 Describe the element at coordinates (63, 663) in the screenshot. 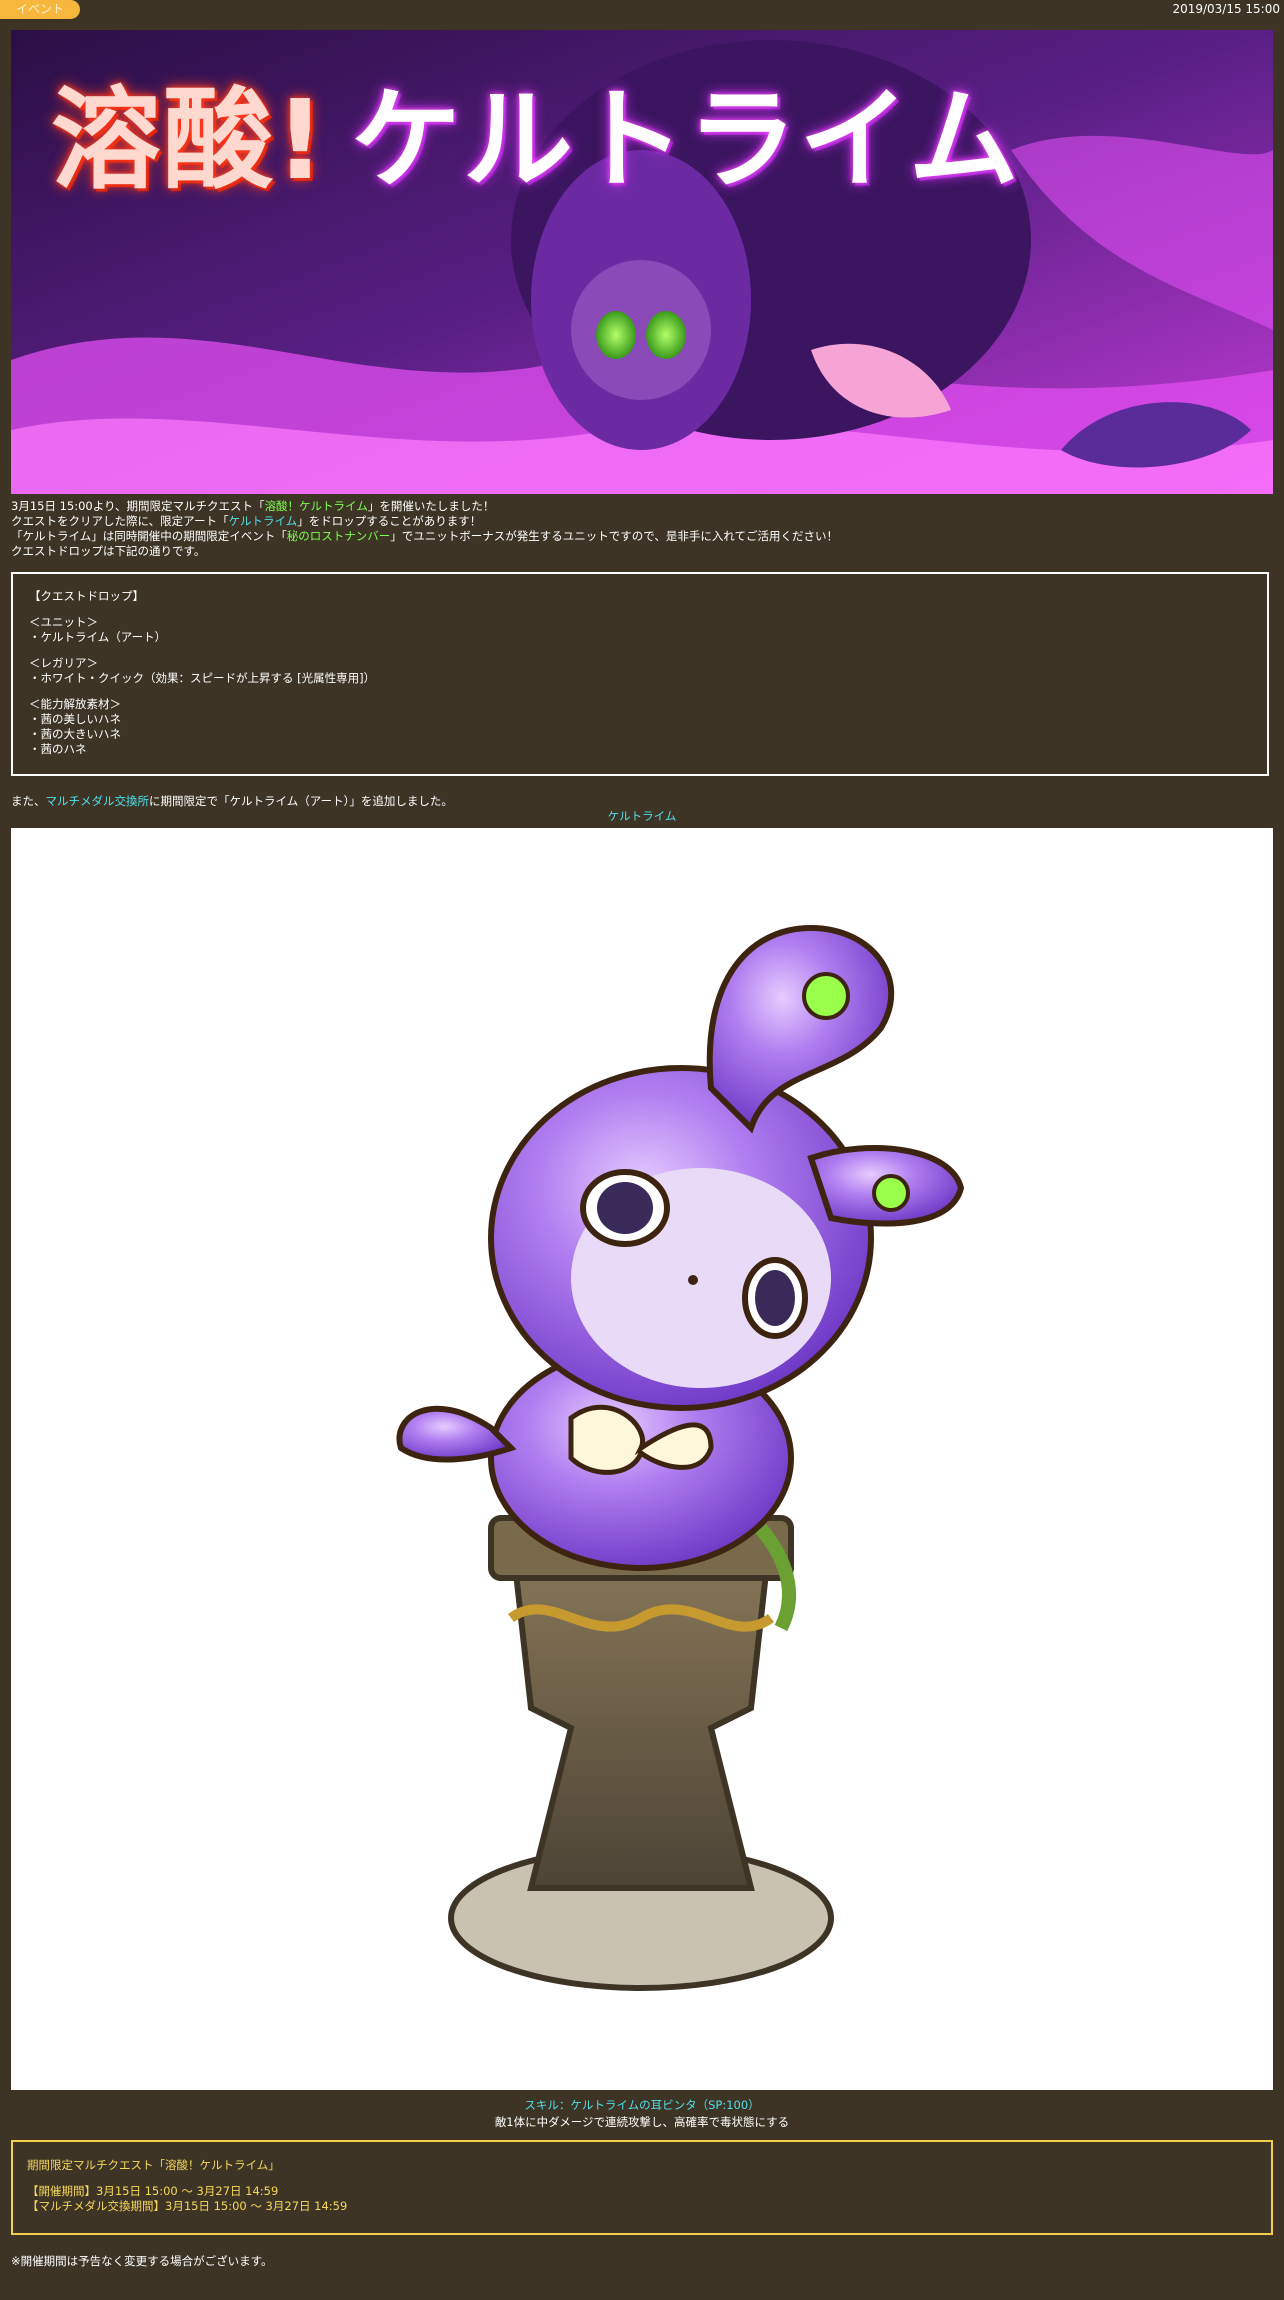

I see `regalia-label: ＜レガリア＞` at that location.